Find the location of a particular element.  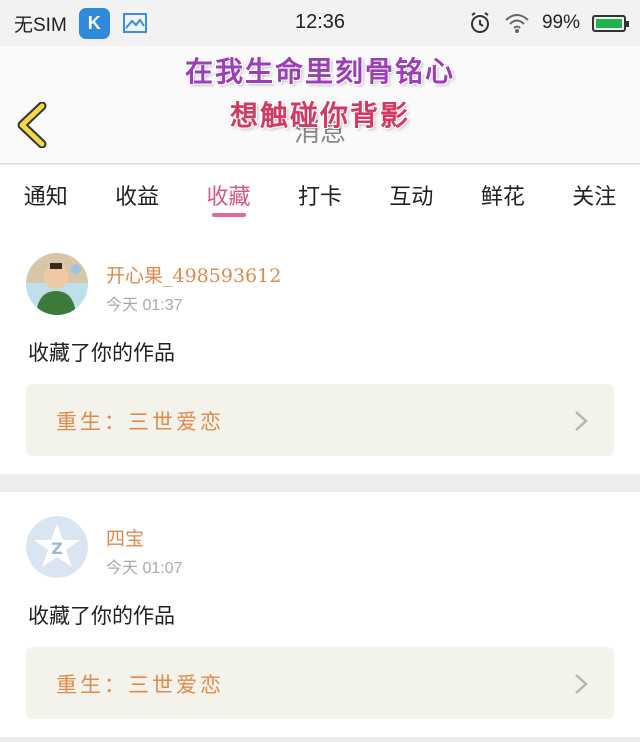

tab-checkin: 打卡 is located at coordinates (319, 197).